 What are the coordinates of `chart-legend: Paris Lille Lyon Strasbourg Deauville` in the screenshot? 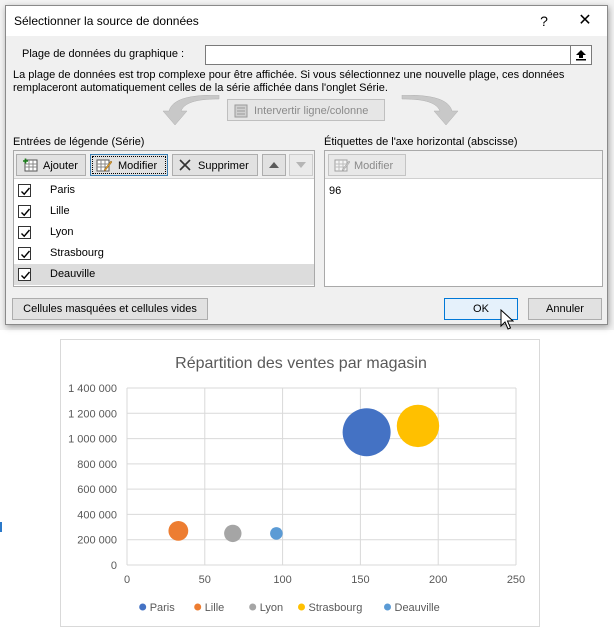 It's located at (289, 608).